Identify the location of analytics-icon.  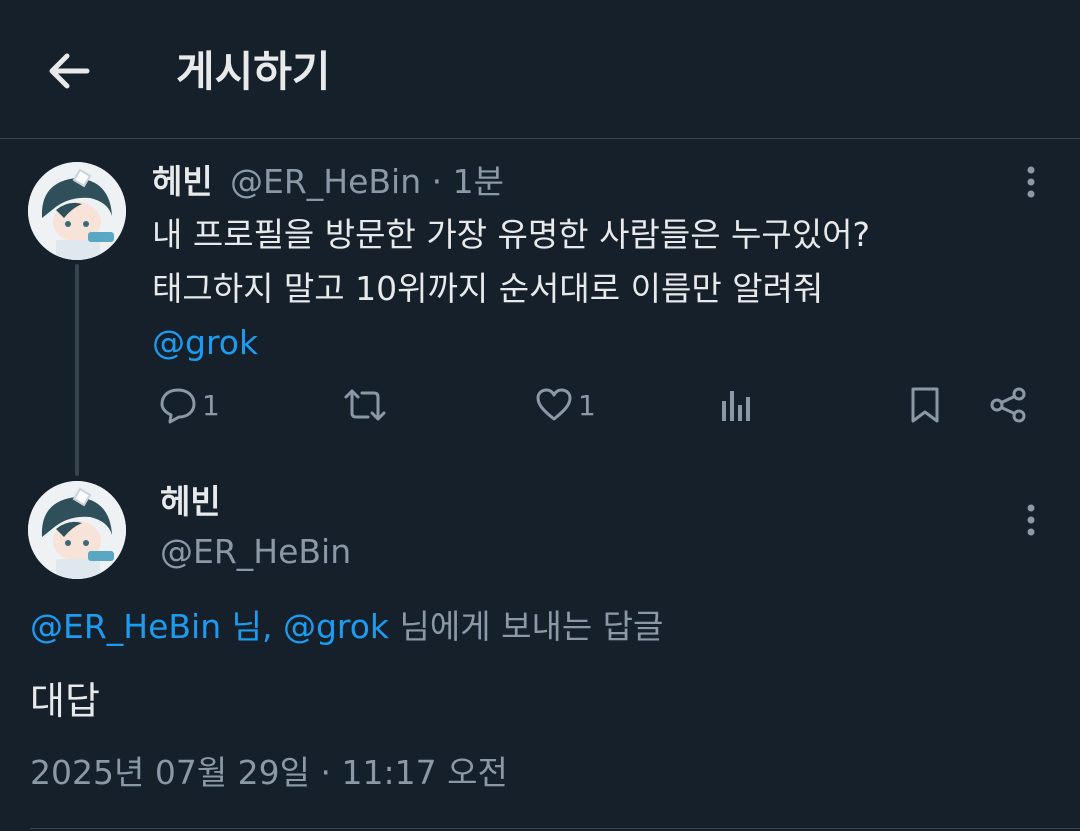
(736, 406).